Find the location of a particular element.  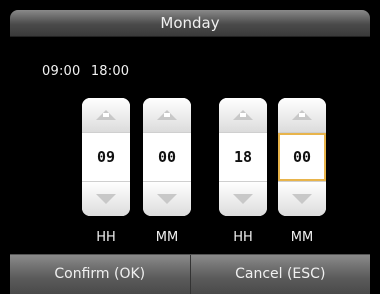

start-hour-spinner: 09 is located at coordinates (106, 157).